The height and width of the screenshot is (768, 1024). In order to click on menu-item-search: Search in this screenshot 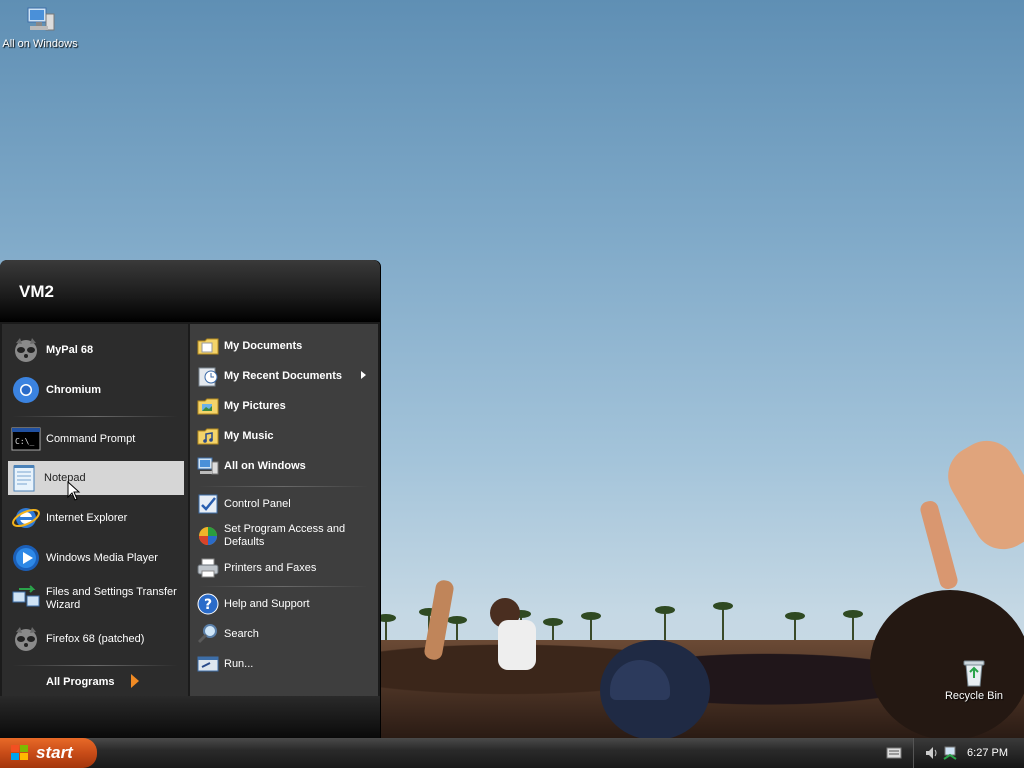, I will do `click(284, 634)`.